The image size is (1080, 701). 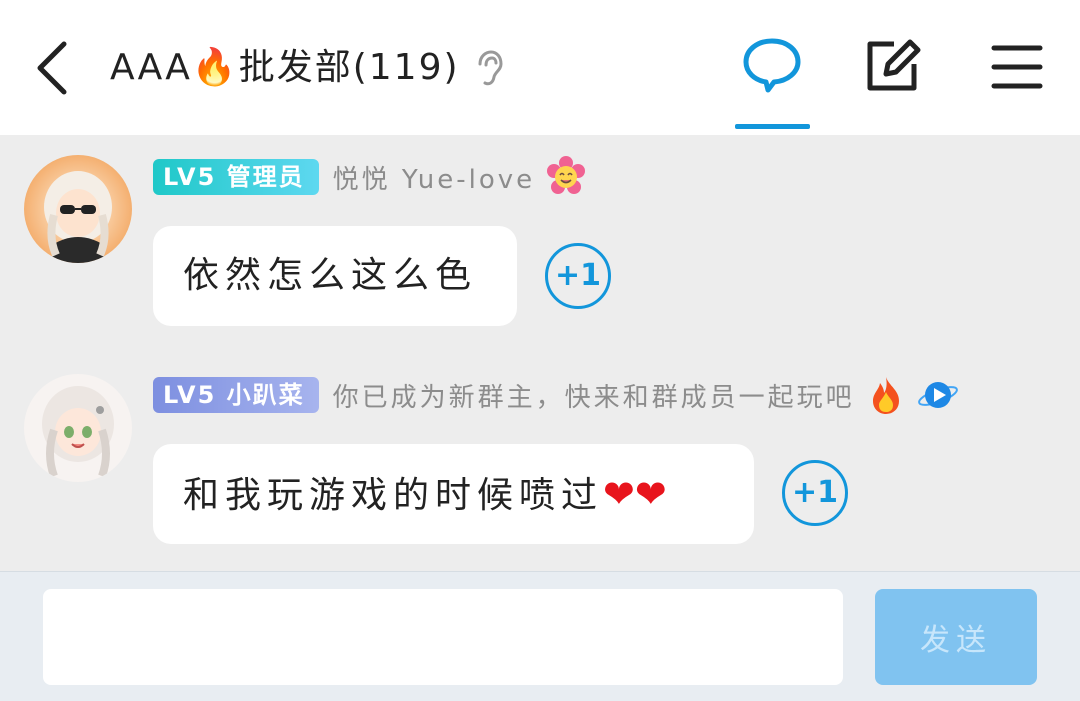 I want to click on level-badge: LV5 小趴菜, so click(x=236, y=395).